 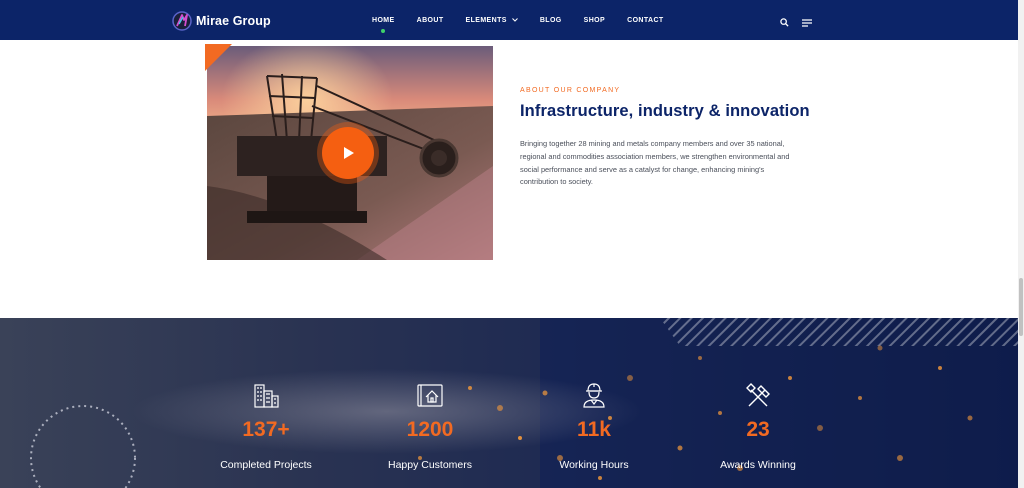 I want to click on logo: Mirae Group, so click(x=221, y=21).